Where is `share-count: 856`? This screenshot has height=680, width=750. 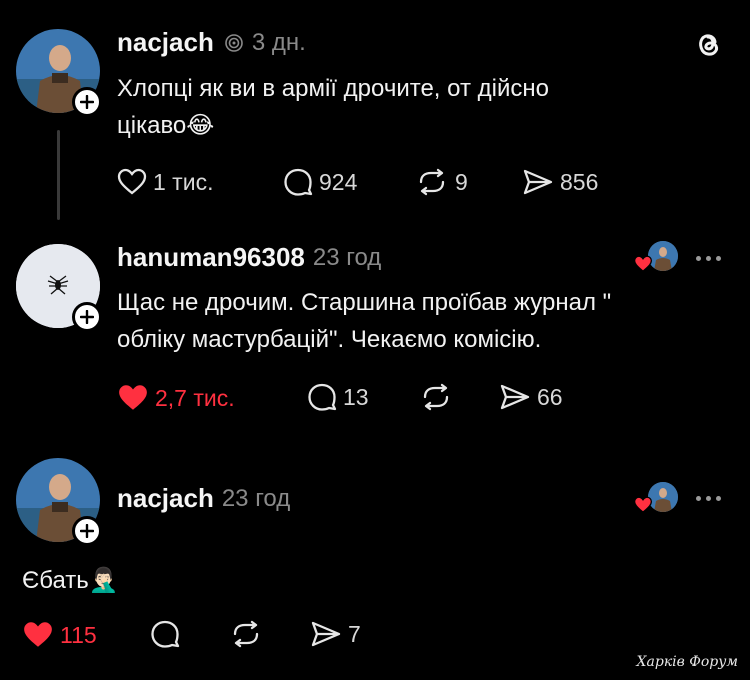
share-count: 856 is located at coordinates (579, 181).